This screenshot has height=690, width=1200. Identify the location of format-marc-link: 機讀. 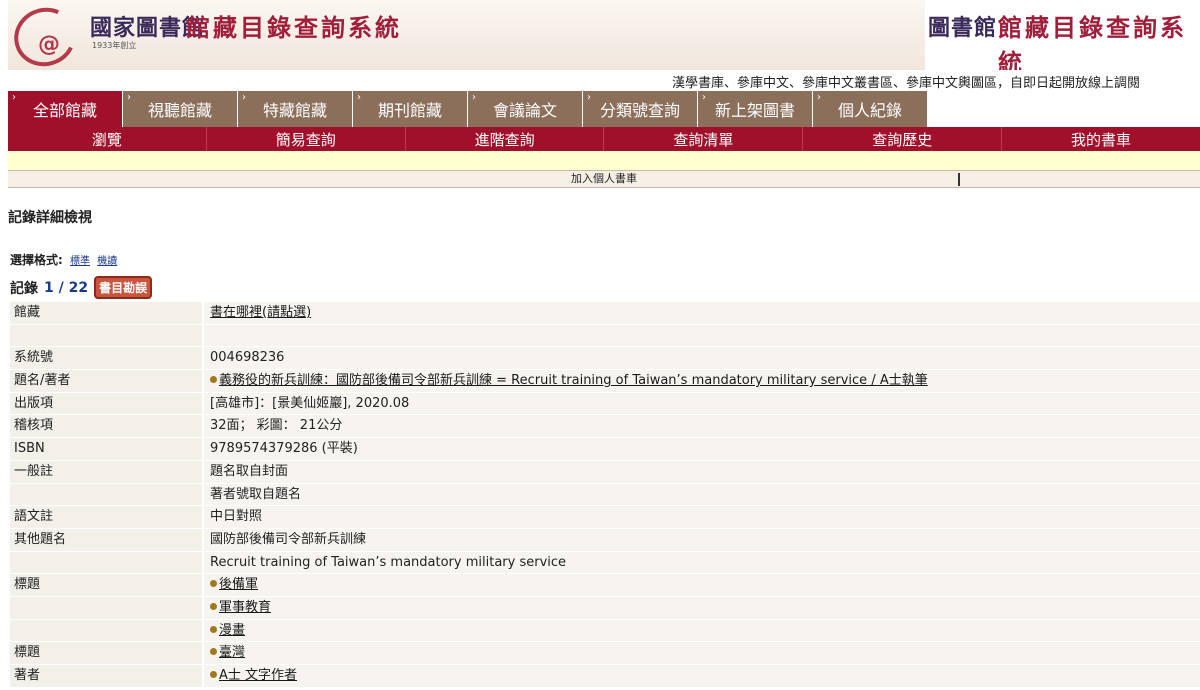
(107, 261).